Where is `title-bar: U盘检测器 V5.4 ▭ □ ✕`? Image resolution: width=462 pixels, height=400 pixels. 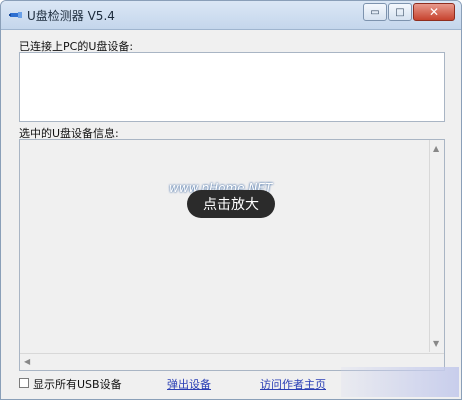
title-bar: U盘检测器 V5.4 ▭ □ ✕ is located at coordinates (231, 15).